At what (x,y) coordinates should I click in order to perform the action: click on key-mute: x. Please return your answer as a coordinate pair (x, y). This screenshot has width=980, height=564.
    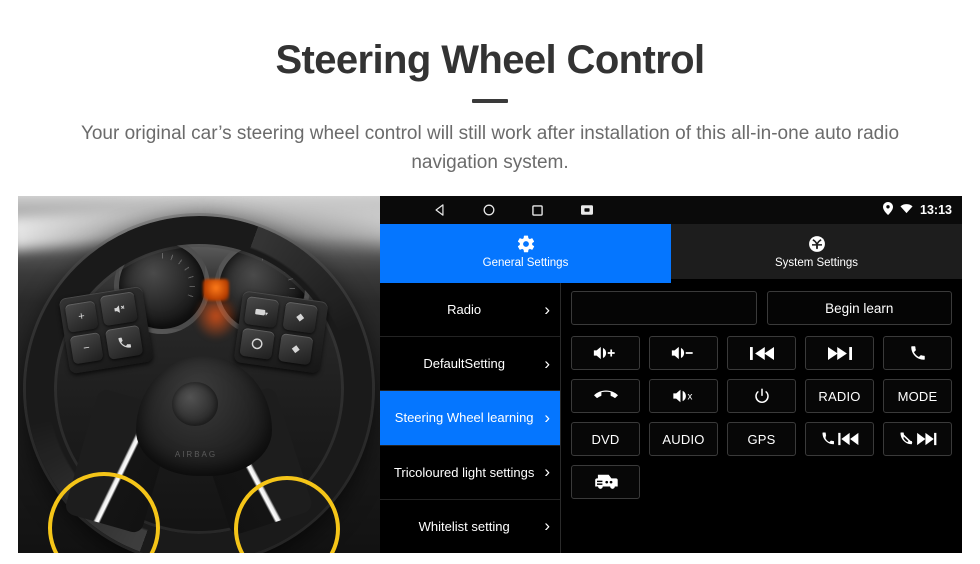
    Looking at the image, I should click on (683, 396).